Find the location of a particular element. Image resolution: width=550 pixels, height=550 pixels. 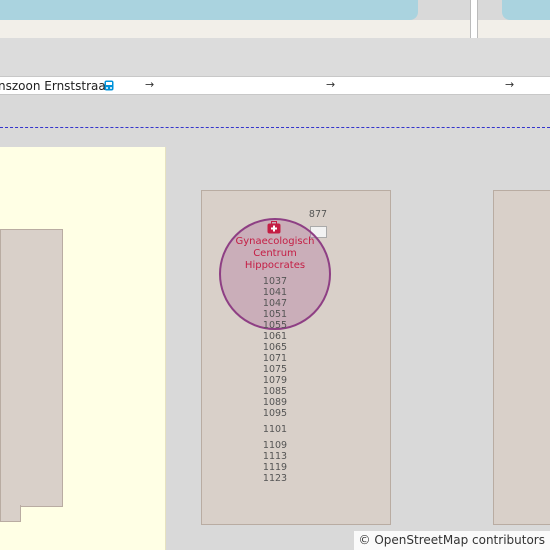

house-number: 1047 is located at coordinates (275, 303).